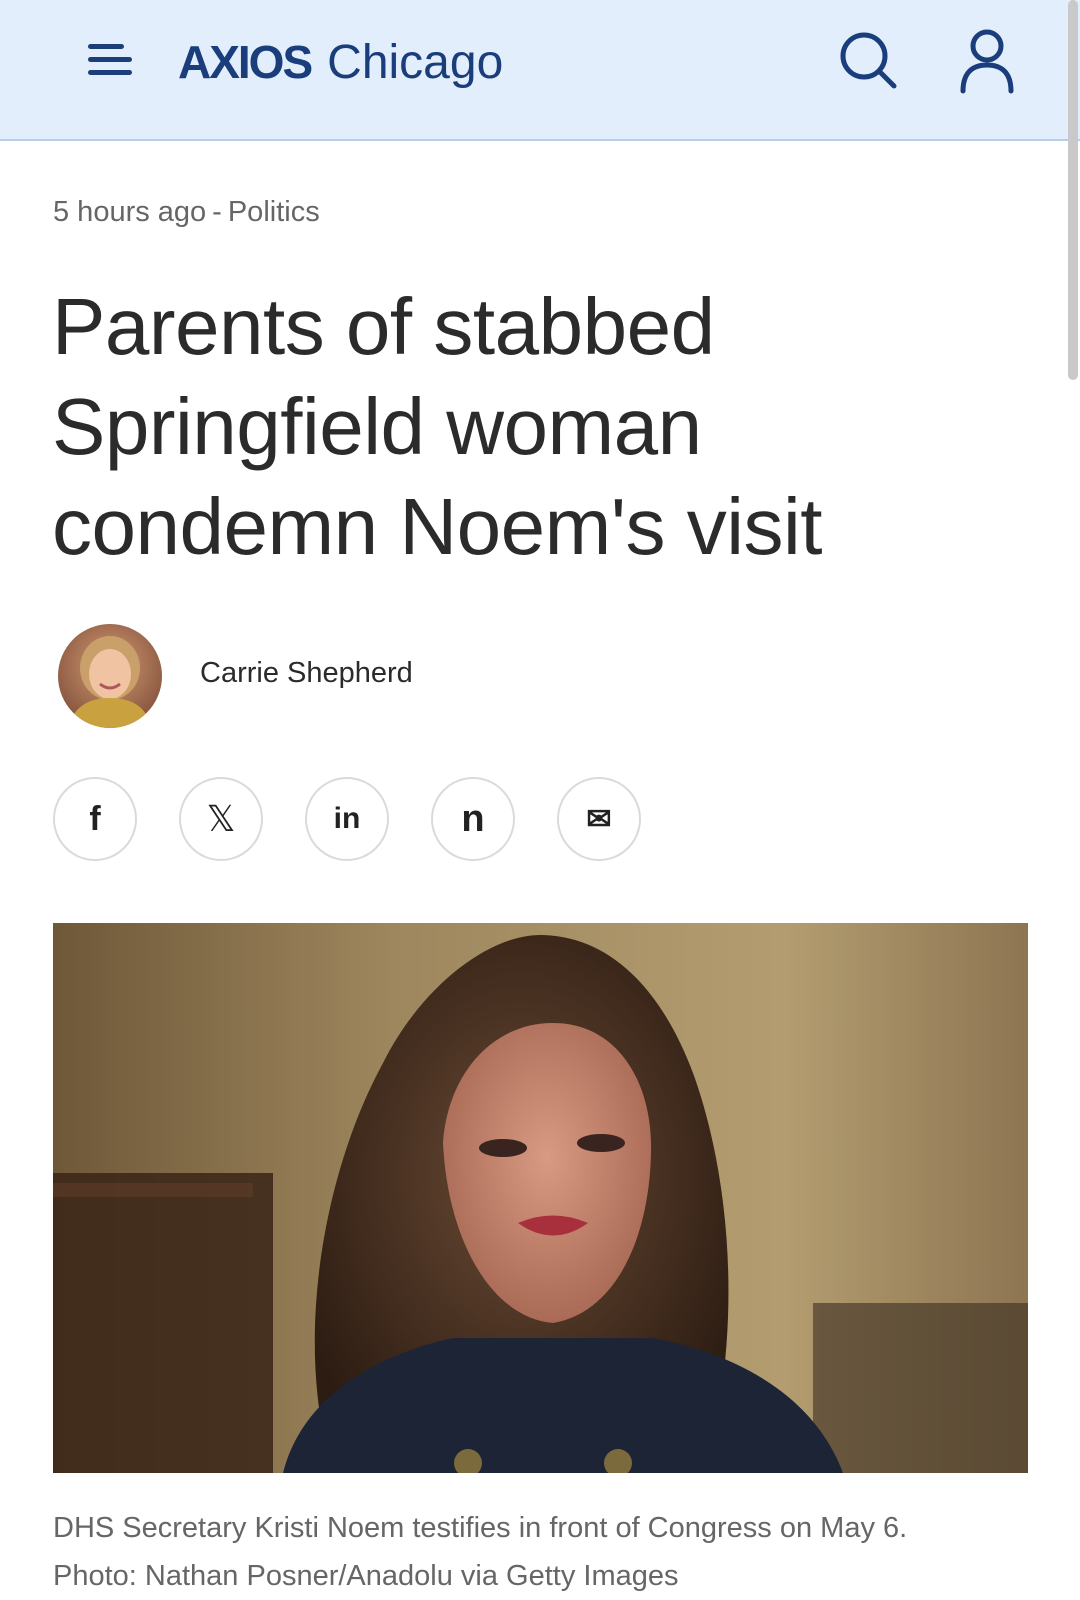 This screenshot has height=1600, width=1080. Describe the element at coordinates (130, 212) in the screenshot. I see `article-timestamp: 5 hours ago` at that location.